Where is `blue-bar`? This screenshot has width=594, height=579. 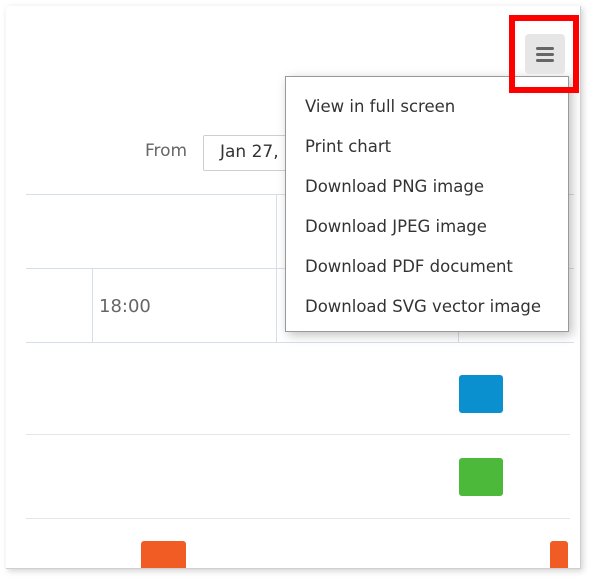
blue-bar is located at coordinates (481, 394).